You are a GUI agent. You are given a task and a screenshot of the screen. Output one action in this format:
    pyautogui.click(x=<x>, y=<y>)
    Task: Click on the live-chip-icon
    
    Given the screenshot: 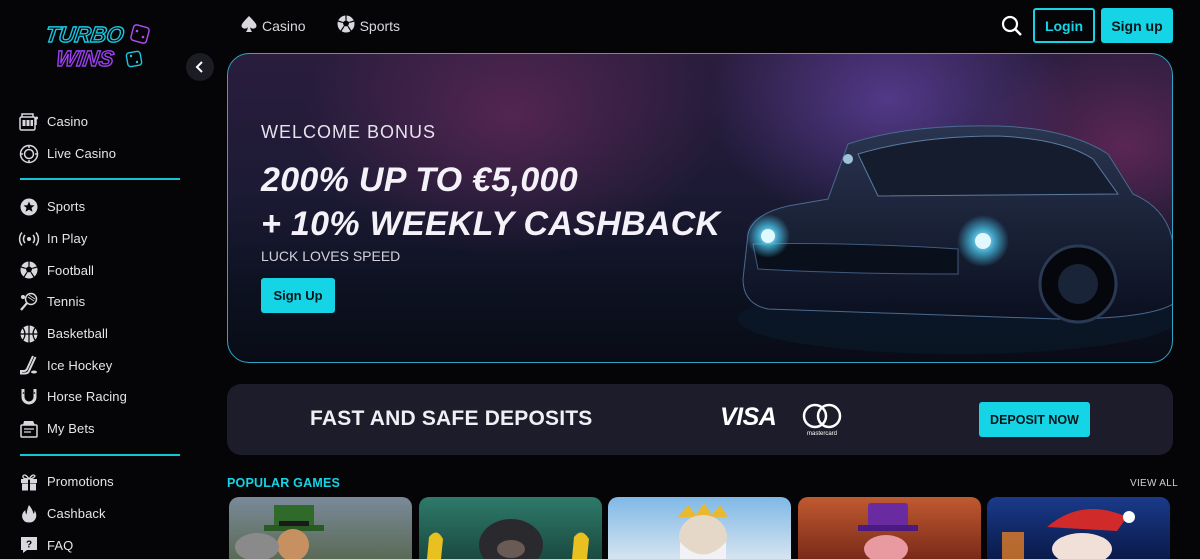 What is the action you would take?
    pyautogui.click(x=29, y=154)
    